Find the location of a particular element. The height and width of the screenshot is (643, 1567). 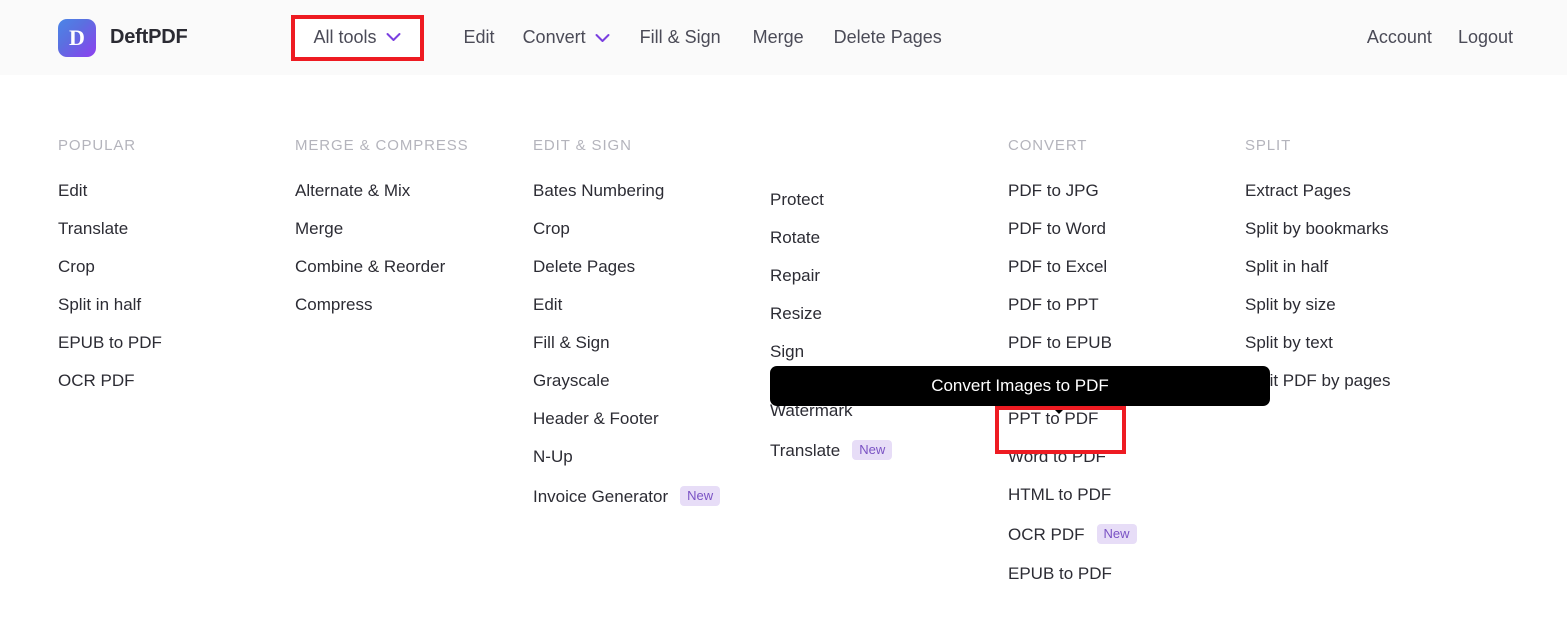

tool-label: Grayscale is located at coordinates (571, 380).